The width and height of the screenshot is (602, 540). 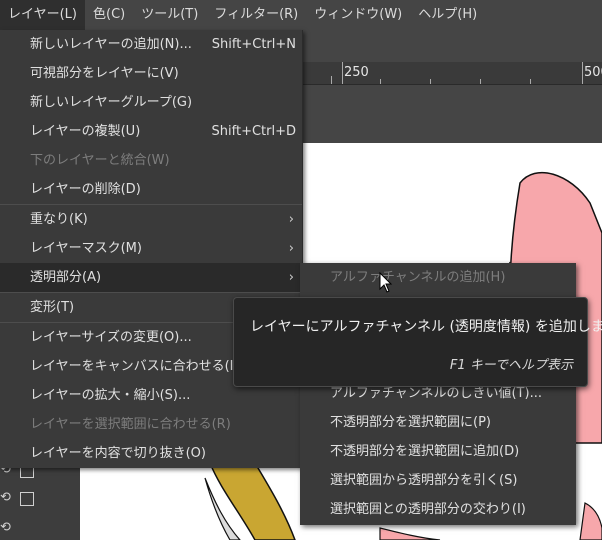 I want to click on menu-item-label: レイヤーの複製(U), so click(x=85, y=131).